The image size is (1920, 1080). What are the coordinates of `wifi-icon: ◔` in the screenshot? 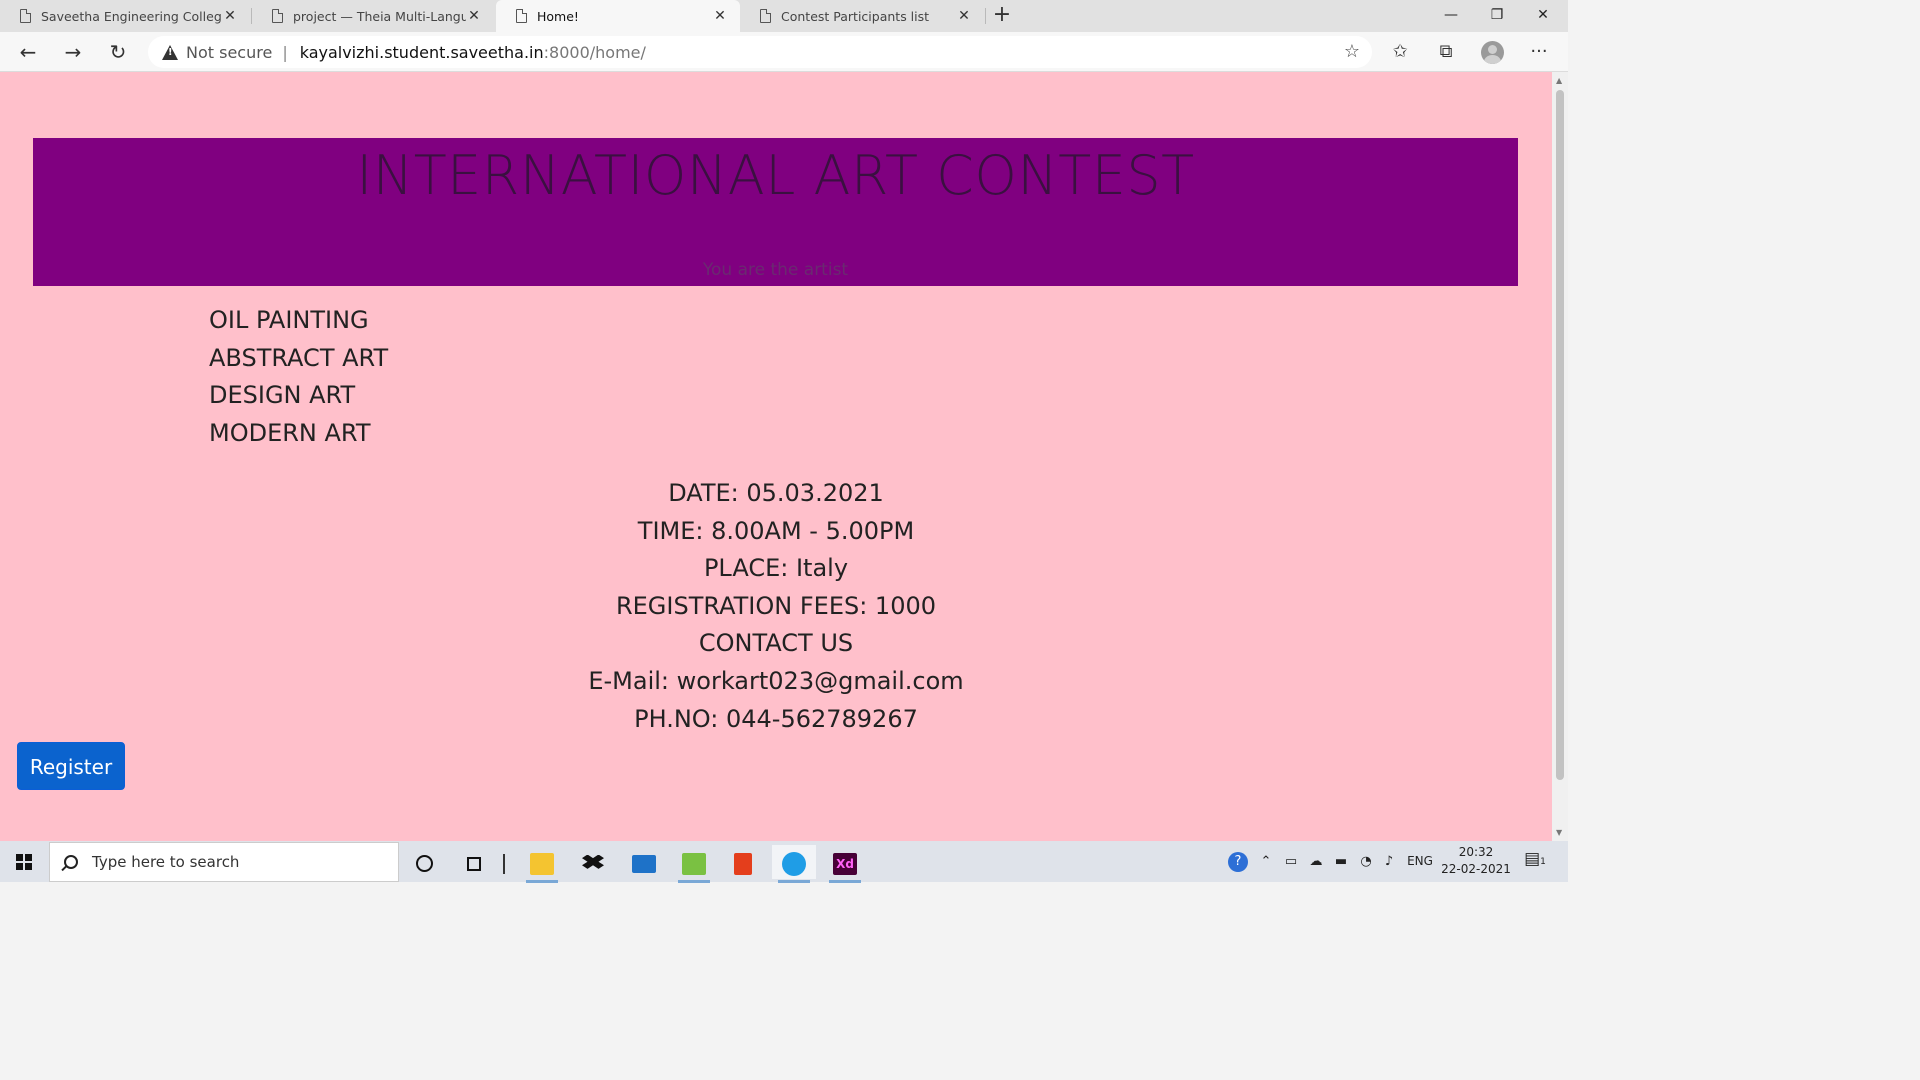 It's located at (1366, 861).